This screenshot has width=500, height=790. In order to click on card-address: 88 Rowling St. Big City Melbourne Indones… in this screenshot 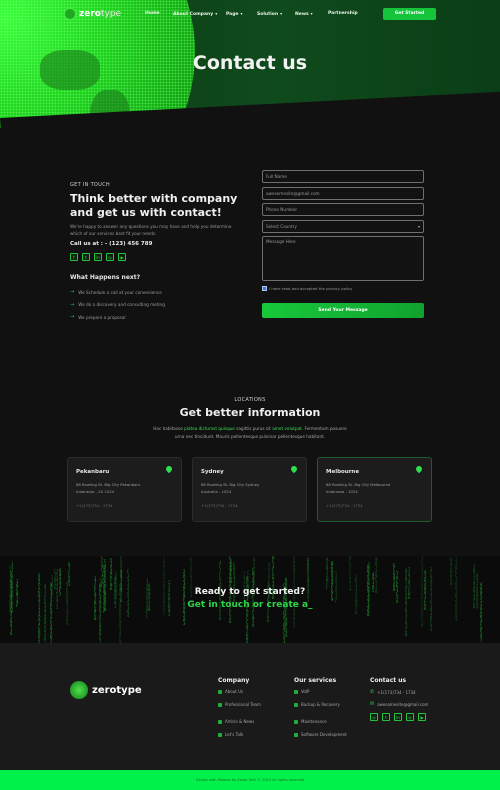, I will do `click(358, 488)`.